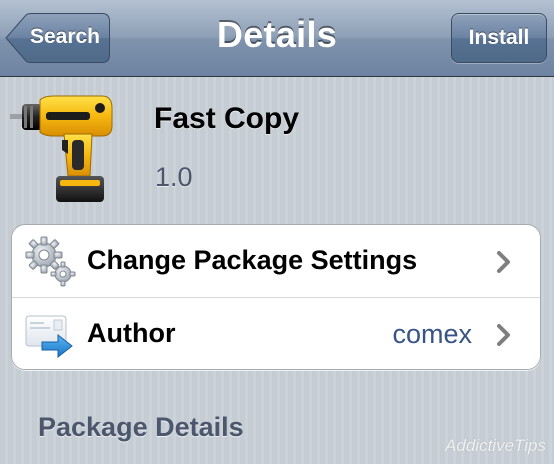 The width and height of the screenshot is (554, 464). I want to click on install-button: Install, so click(499, 38).